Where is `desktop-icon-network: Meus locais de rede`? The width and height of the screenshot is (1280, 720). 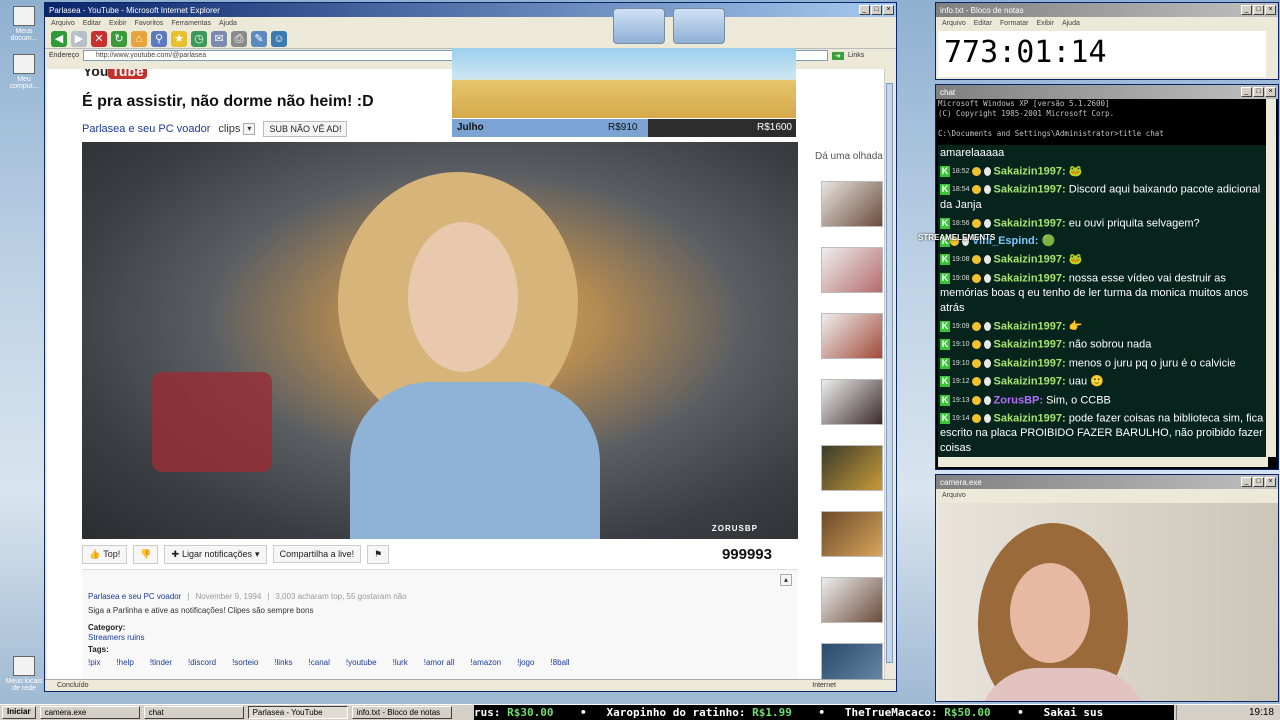
desktop-icon-network: Meus locais de rede is located at coordinates (24, 674).